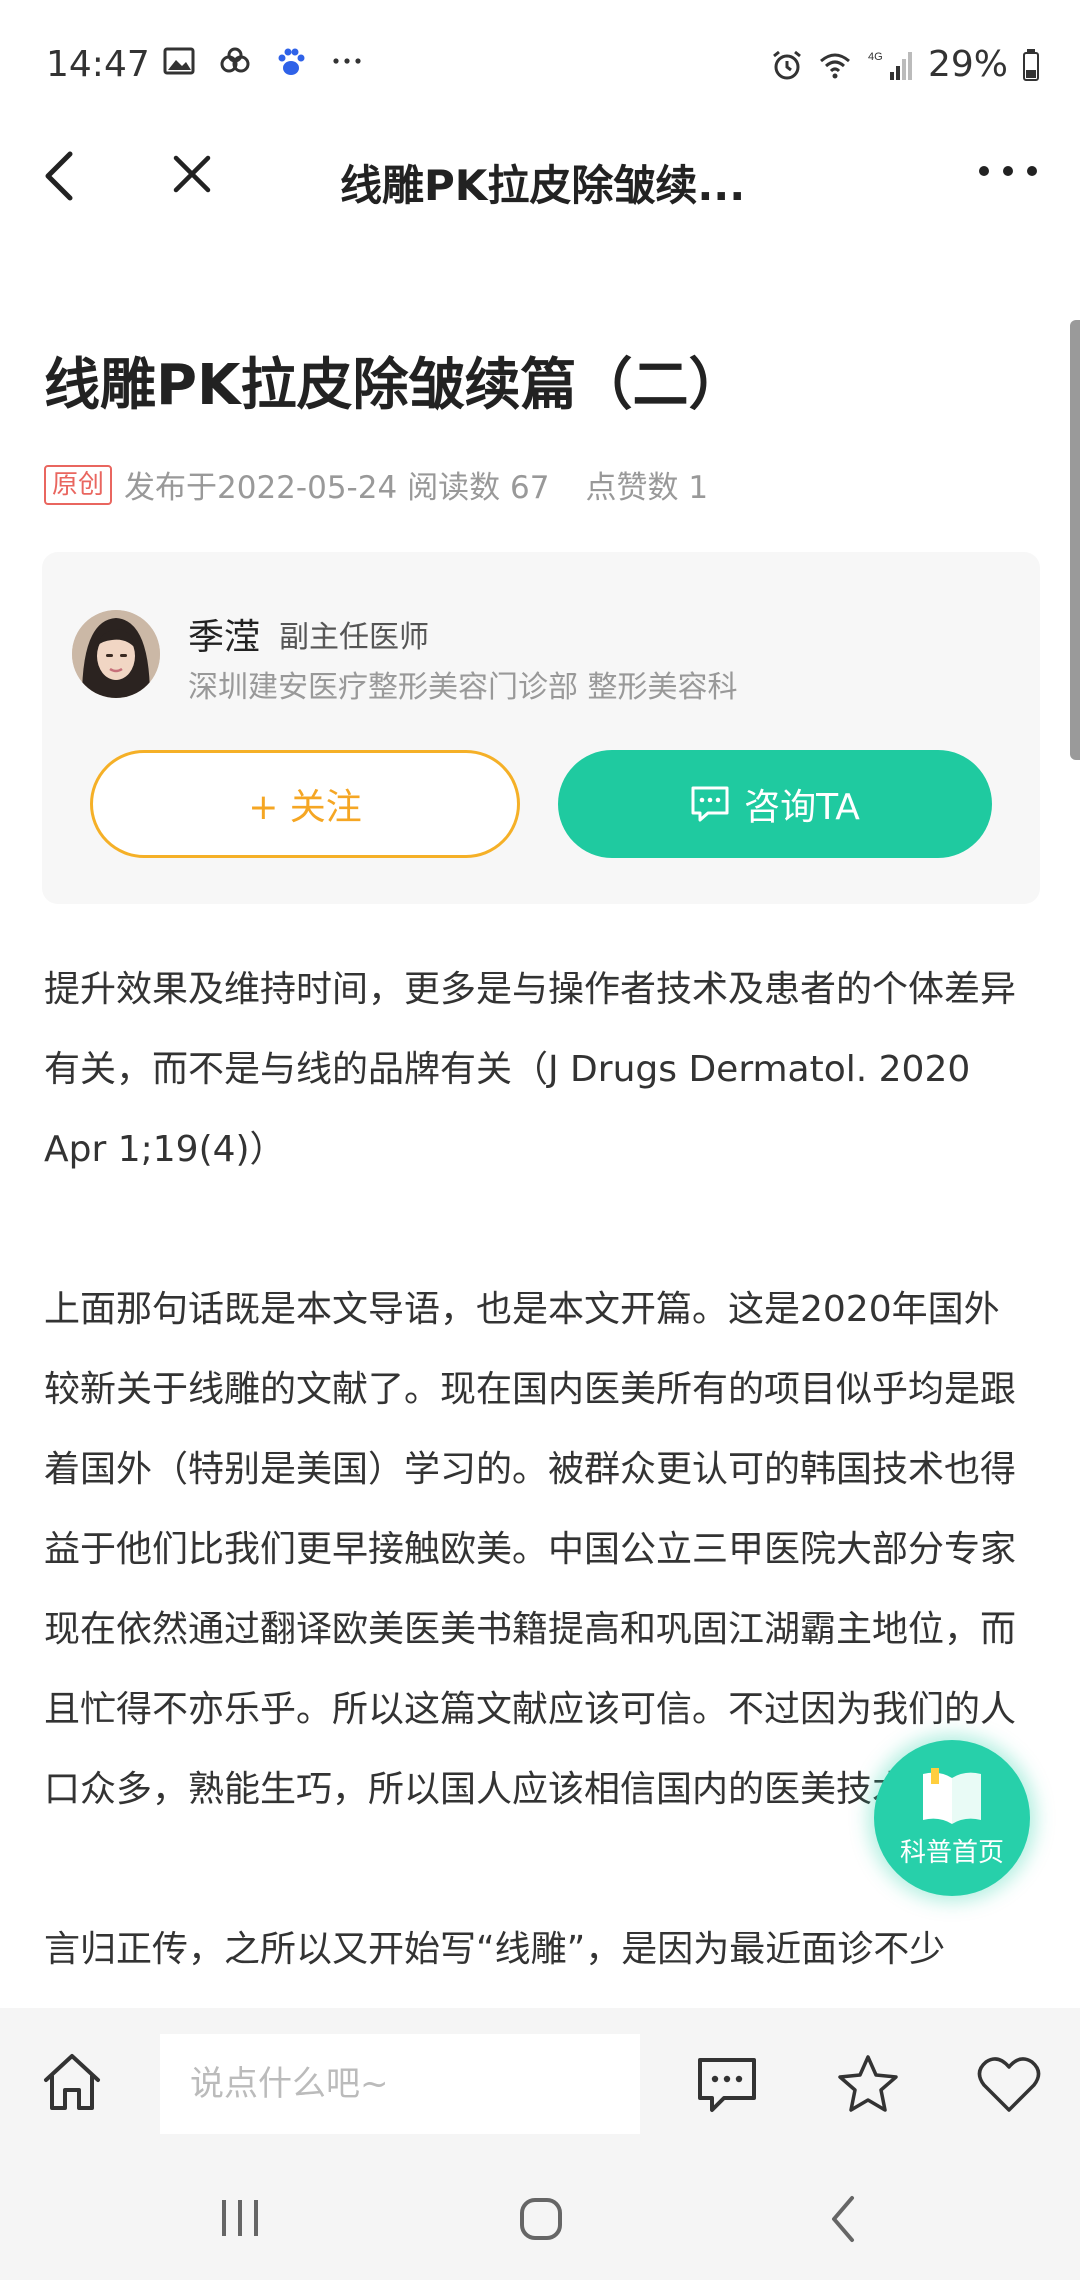 The image size is (1080, 2280). Describe the element at coordinates (875, 57) in the screenshot. I see `svg-text: 4G` at that location.